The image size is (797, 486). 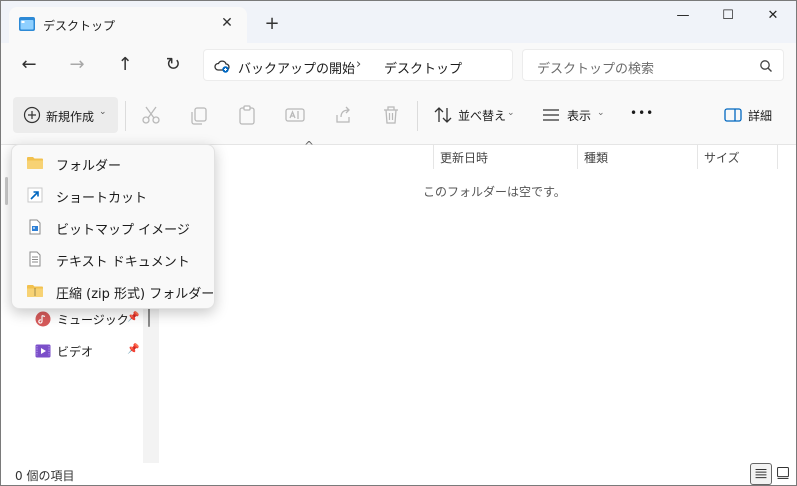 What do you see at coordinates (494, 192) in the screenshot?
I see `empty-folder-message: このフォルダーは空です。` at bounding box center [494, 192].